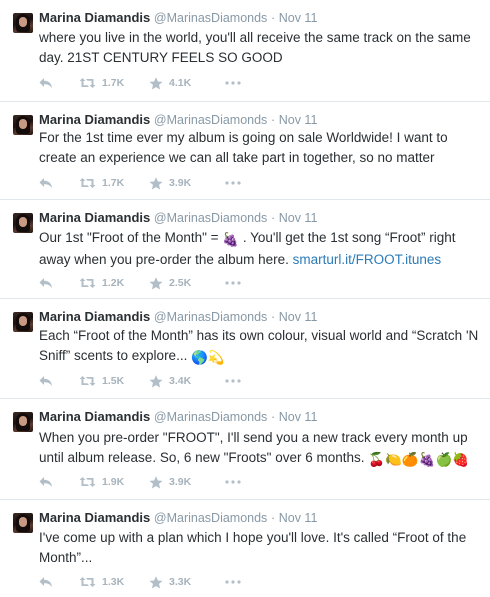 The width and height of the screenshot is (490, 597). What do you see at coordinates (101, 381) in the screenshot?
I see `retweet-button: 1.5K` at bounding box center [101, 381].